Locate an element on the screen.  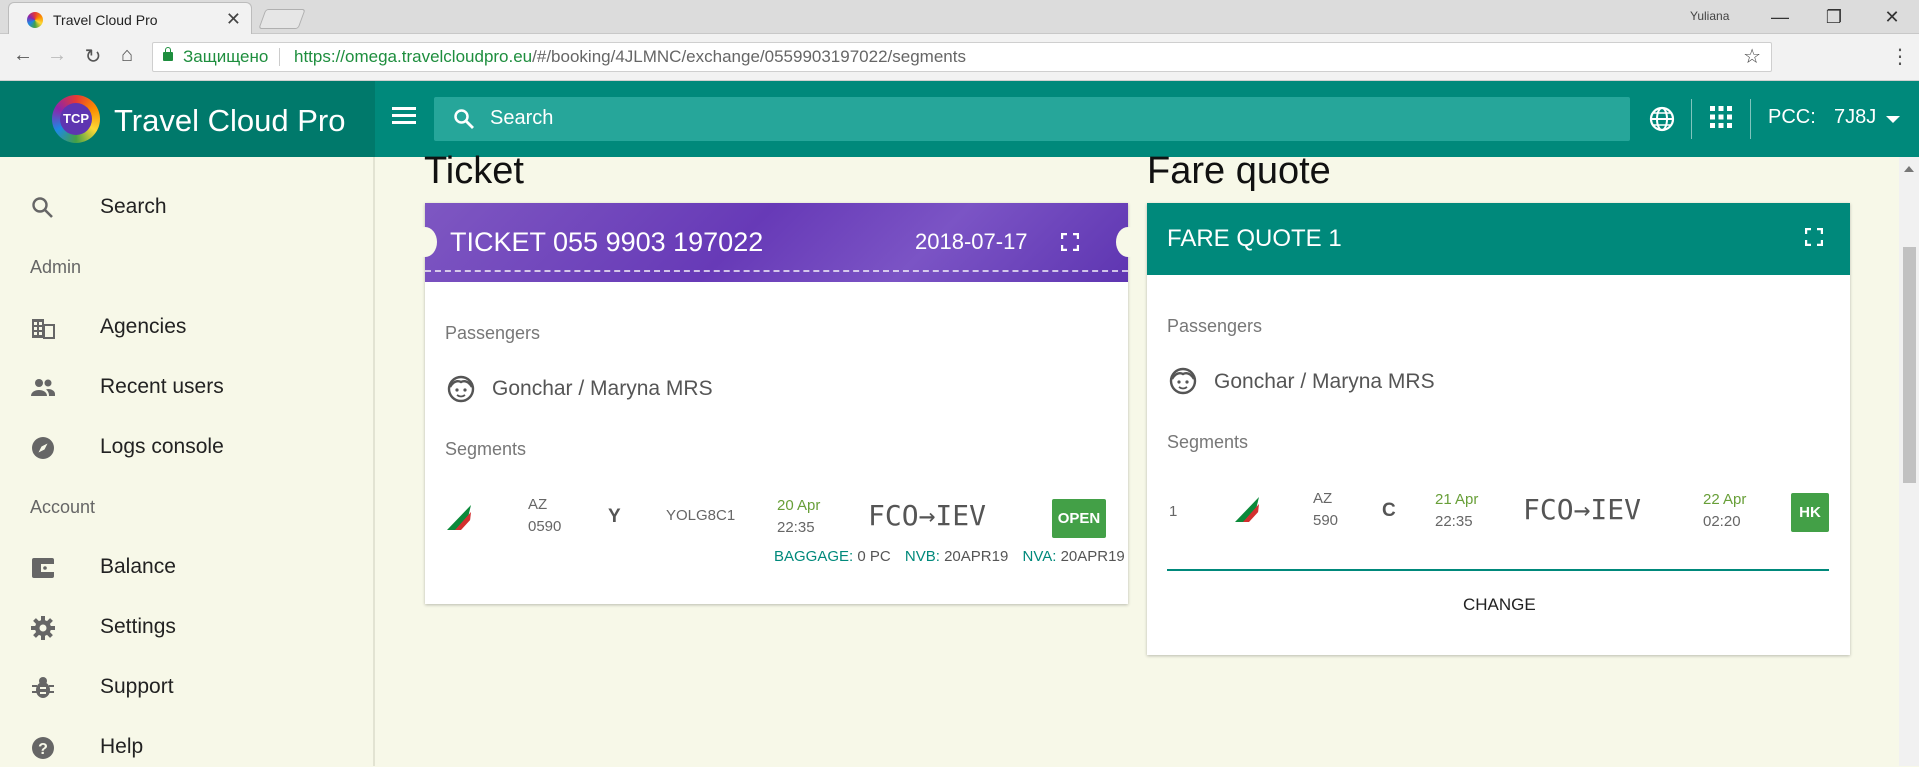
segment-arr-time: 02:20 is located at coordinates (1722, 521).